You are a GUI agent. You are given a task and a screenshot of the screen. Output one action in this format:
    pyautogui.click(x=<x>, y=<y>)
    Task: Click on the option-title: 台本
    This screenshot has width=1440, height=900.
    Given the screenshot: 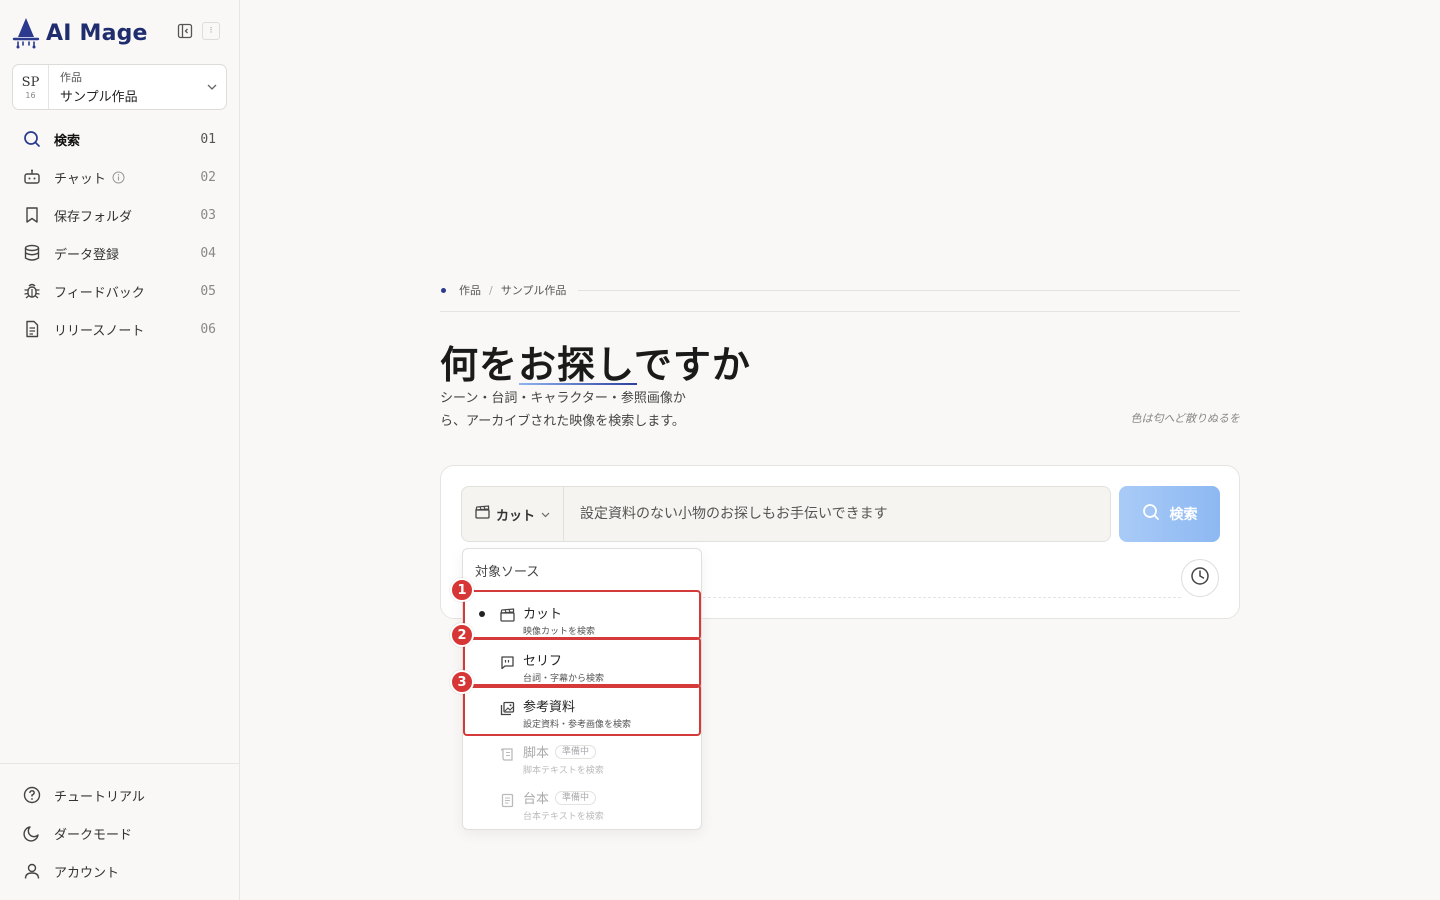 What is the action you would take?
    pyautogui.click(x=536, y=799)
    